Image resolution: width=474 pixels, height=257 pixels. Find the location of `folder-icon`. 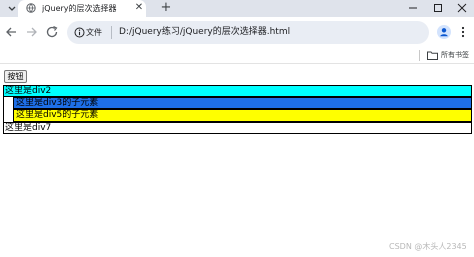

folder-icon is located at coordinates (432, 55).